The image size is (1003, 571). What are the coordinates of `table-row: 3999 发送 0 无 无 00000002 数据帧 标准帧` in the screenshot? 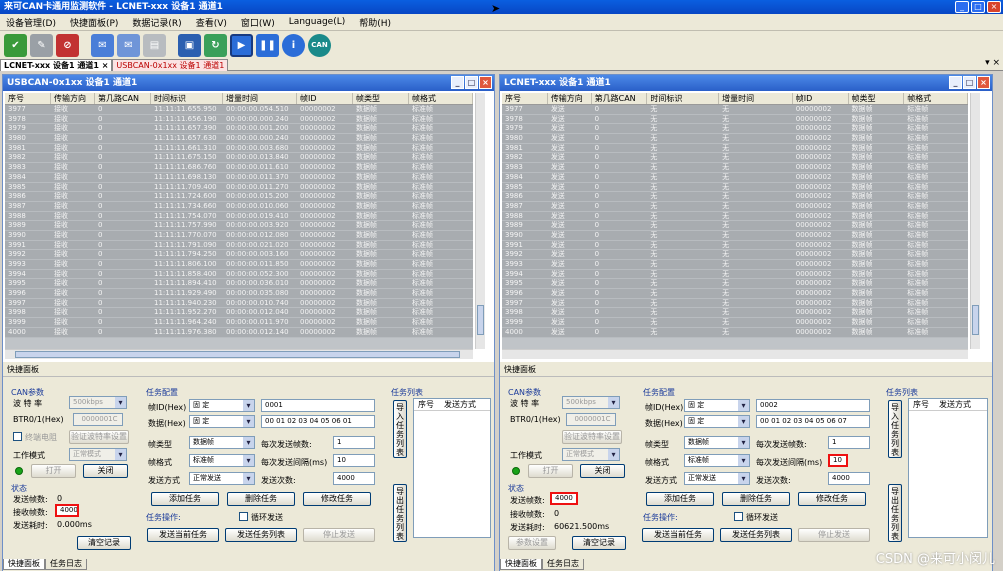 It's located at (735, 323).